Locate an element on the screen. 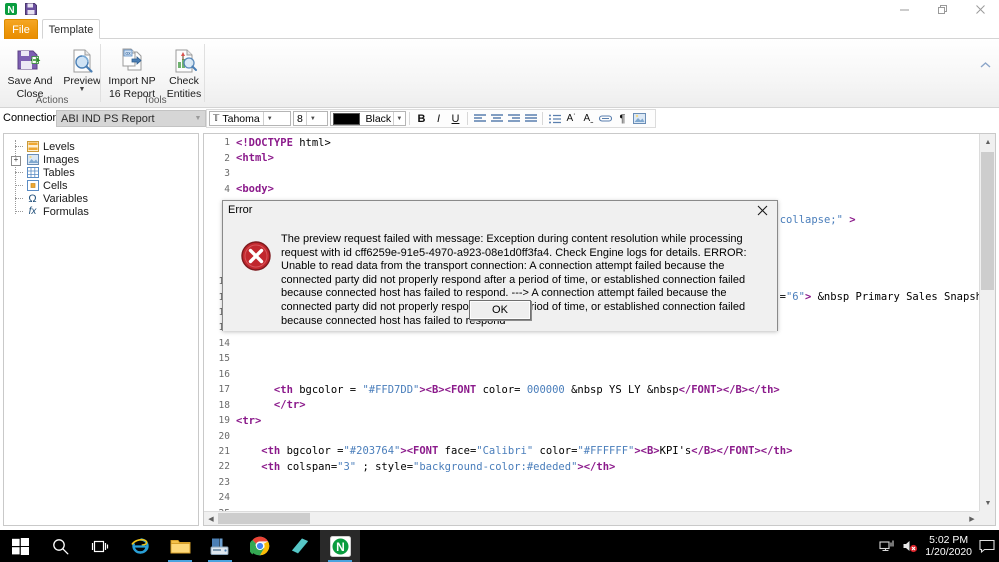 Image resolution: width=999 pixels, height=562 pixels. tables-icon is located at coordinates (32, 173).